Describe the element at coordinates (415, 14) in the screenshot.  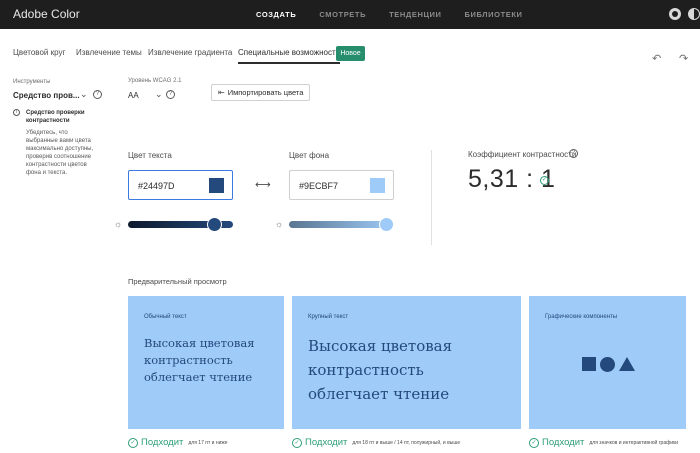
I see `nav-trends: ТЕНДЕНЦИИ` at that location.